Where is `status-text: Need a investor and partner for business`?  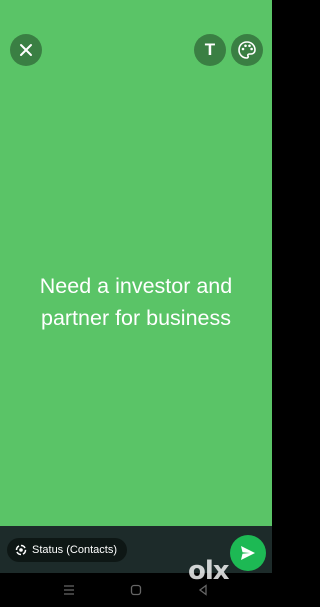 status-text: Need a investor and partner for business is located at coordinates (136, 302).